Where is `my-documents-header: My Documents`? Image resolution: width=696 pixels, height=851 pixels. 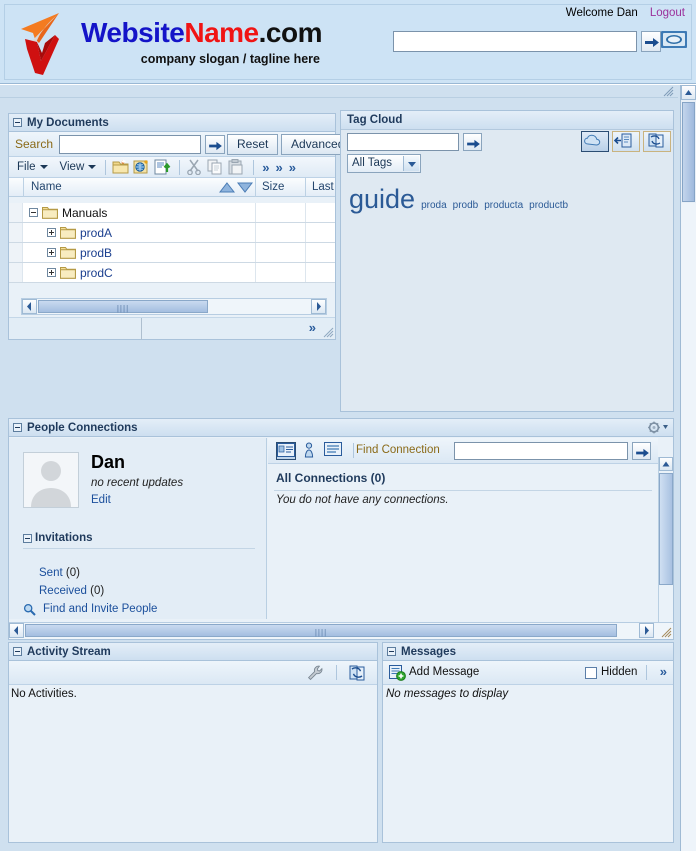
my-documents-header: My Documents is located at coordinates (172, 123).